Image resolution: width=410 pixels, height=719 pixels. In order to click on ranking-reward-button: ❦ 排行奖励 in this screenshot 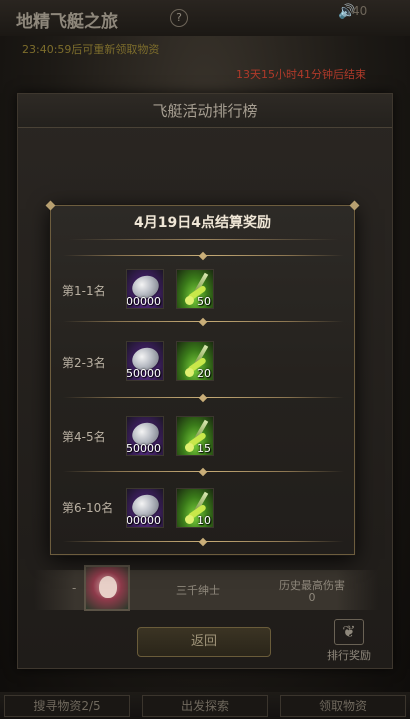, I will do `click(349, 641)`.